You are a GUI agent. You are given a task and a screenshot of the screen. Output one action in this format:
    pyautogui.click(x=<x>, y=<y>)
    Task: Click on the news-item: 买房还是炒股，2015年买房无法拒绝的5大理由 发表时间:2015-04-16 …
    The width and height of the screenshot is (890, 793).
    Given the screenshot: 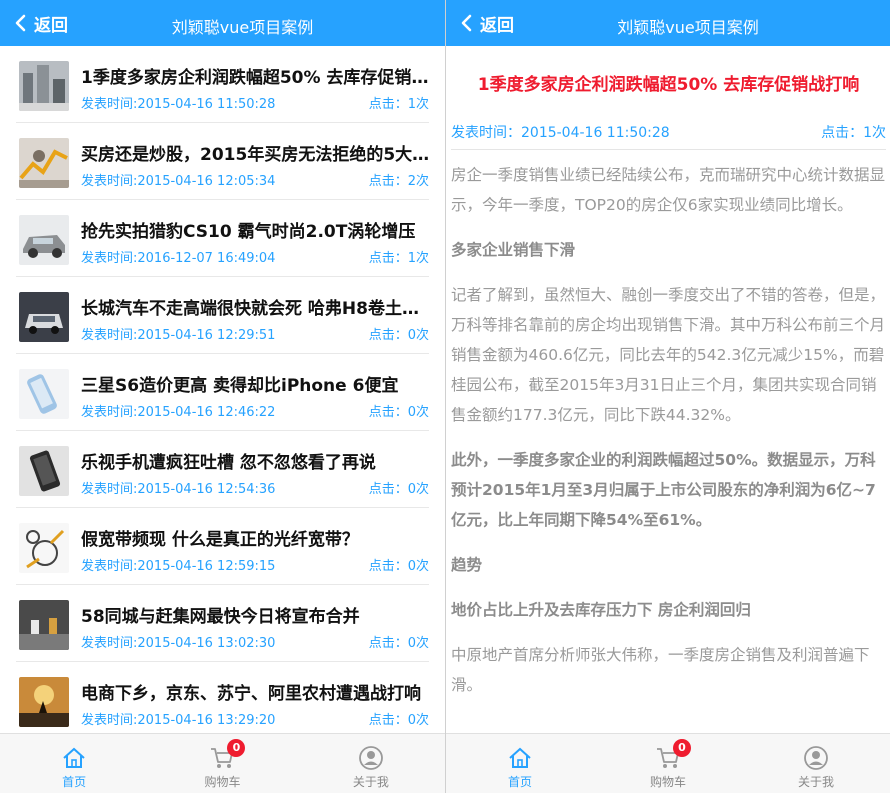 What is the action you would take?
    pyautogui.click(x=223, y=161)
    